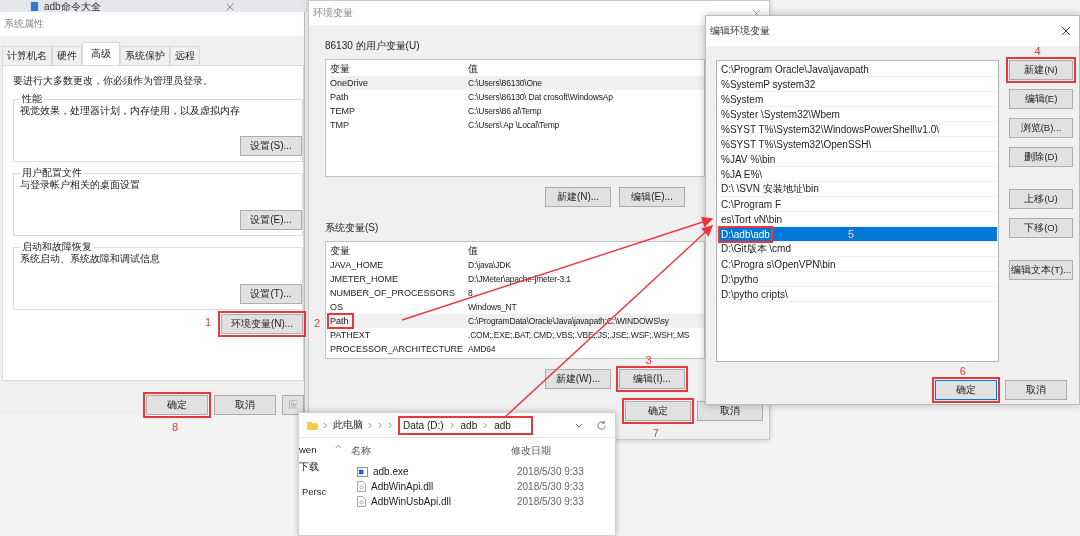 The width and height of the screenshot is (1080, 536). I want to click on list-item: D:\pytho cripts\, so click(857, 294).